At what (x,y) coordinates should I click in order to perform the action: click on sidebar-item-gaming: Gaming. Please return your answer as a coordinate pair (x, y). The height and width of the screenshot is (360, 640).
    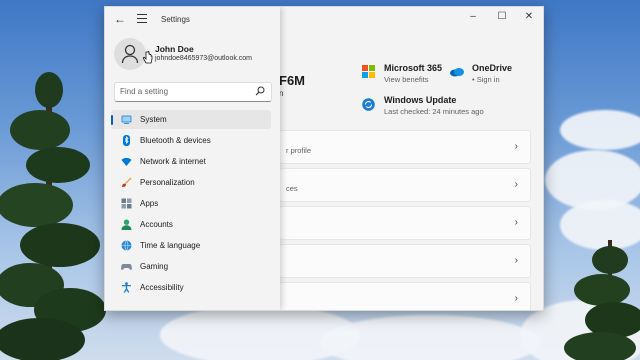
    Looking at the image, I should click on (191, 266).